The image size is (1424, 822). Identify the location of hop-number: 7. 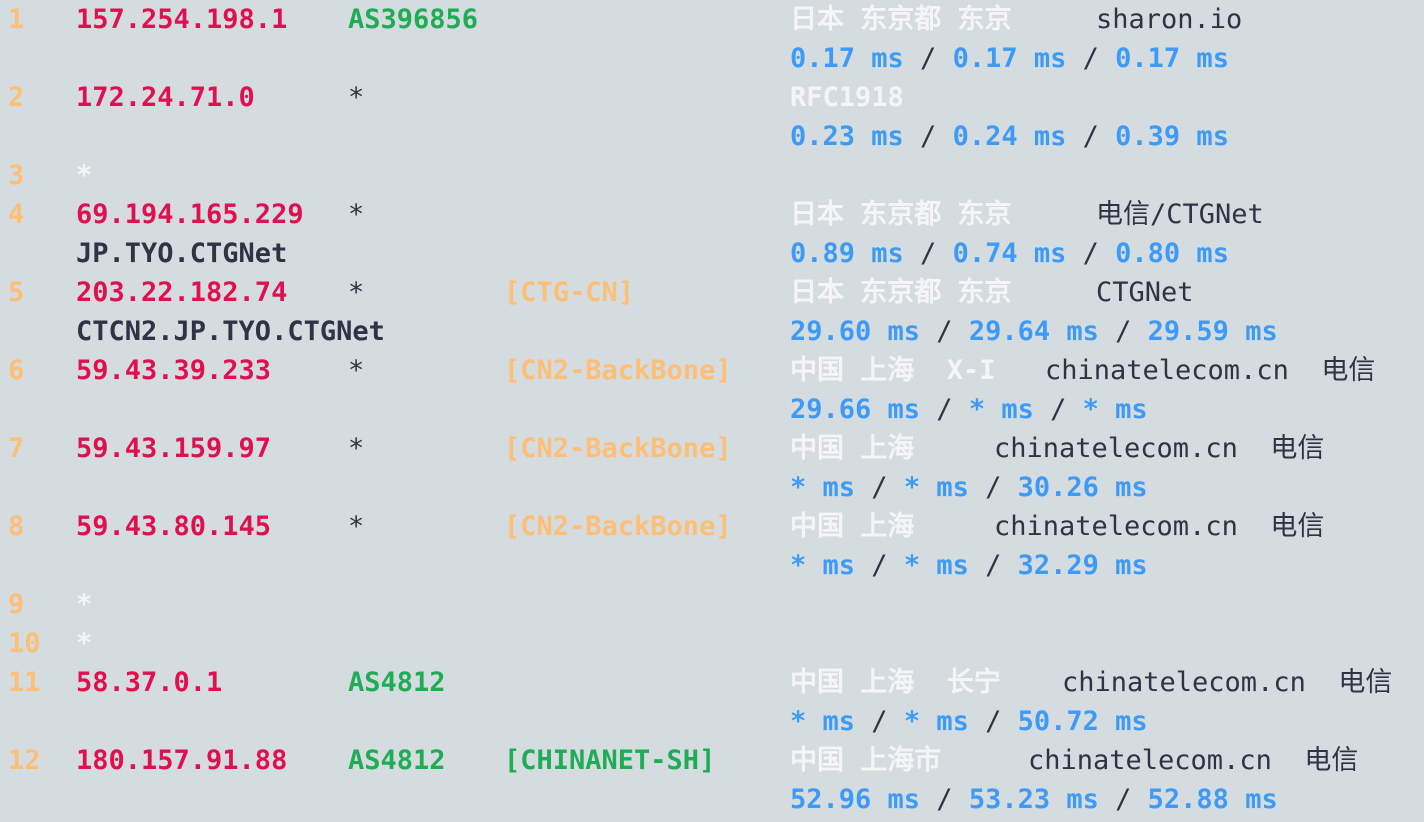
(16, 448).